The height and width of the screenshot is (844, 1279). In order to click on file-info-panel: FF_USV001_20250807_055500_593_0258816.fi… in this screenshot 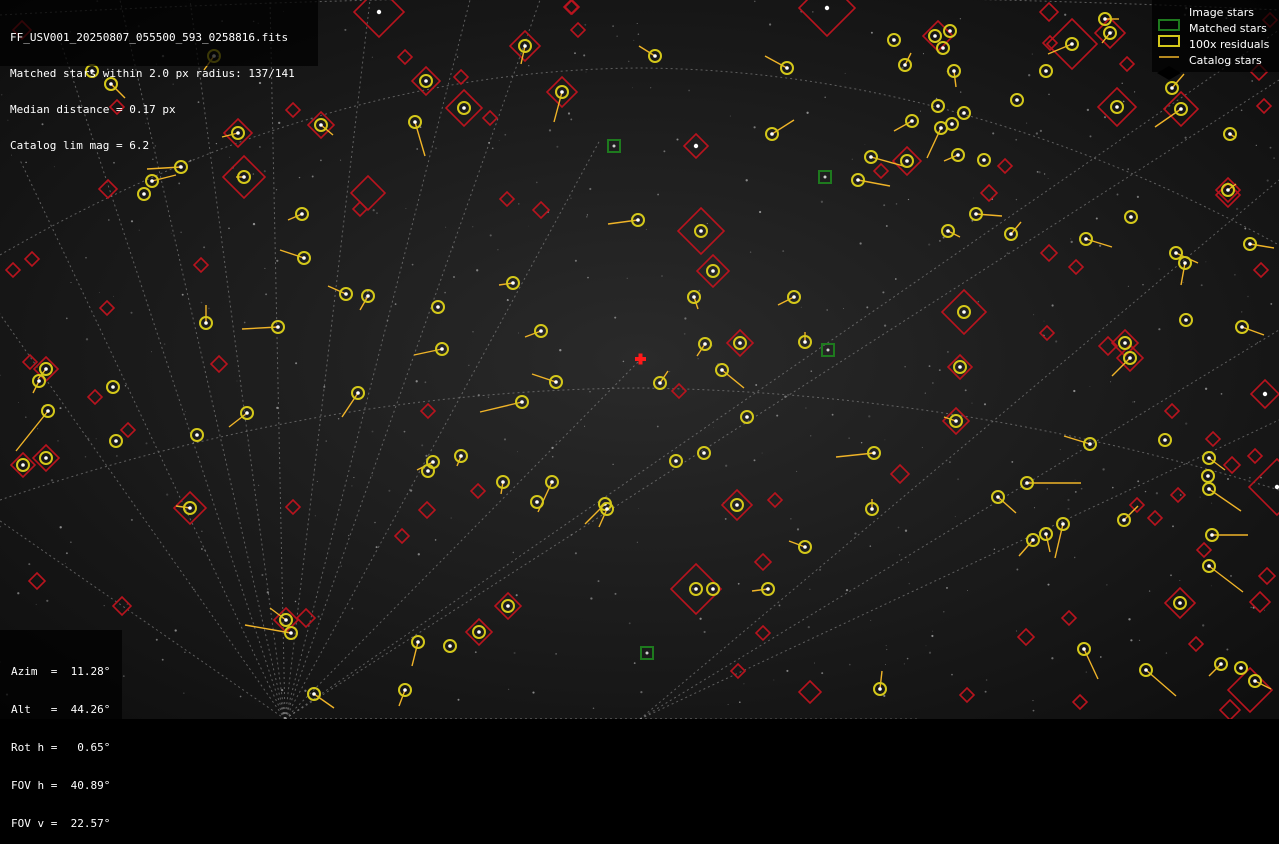, I will do `click(159, 76)`.